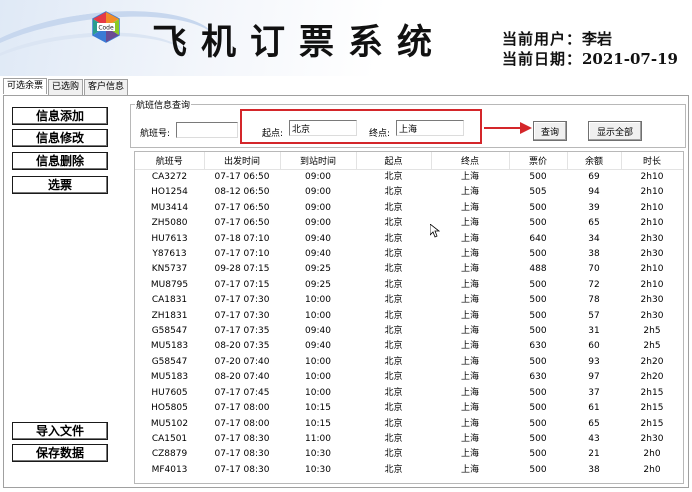 The image size is (692, 492). What do you see at coordinates (550, 131) in the screenshot?
I see `search-button: 查询` at bounding box center [550, 131].